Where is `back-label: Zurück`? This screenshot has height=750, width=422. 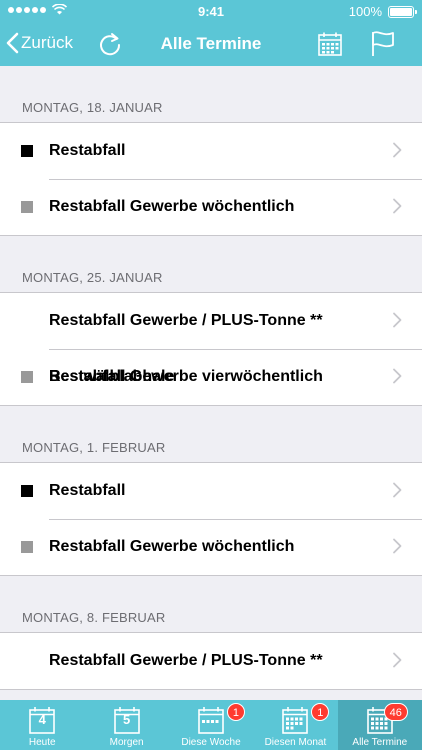
back-label: Zurück is located at coordinates (47, 42).